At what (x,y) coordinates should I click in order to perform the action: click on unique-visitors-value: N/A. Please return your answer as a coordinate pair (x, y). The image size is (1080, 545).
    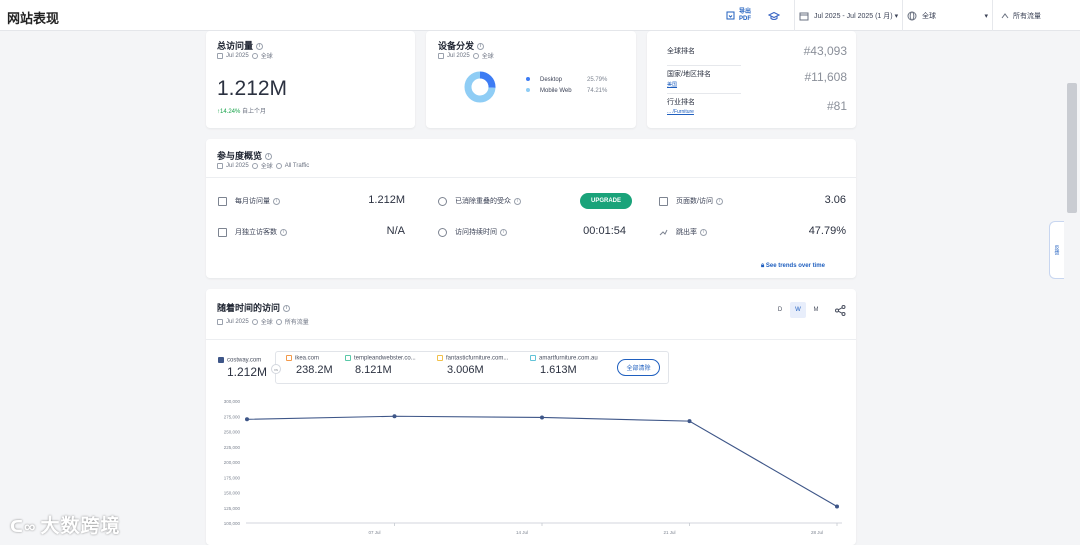
    Looking at the image, I should click on (395, 231).